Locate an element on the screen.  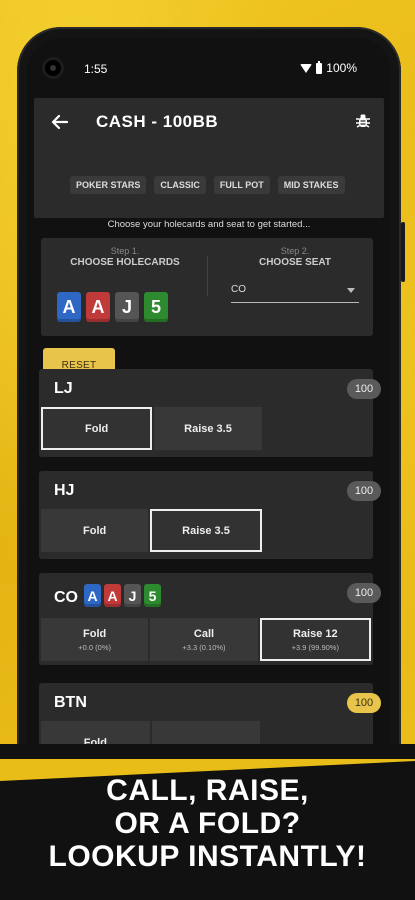
step2-label: CHOOSE SEAT is located at coordinates (295, 262).